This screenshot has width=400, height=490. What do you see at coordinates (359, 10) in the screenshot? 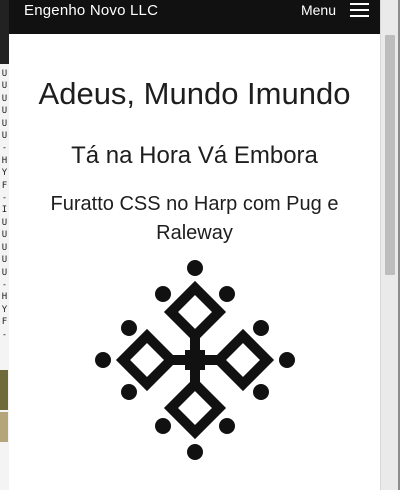
I see `hamburger-icon` at bounding box center [359, 10].